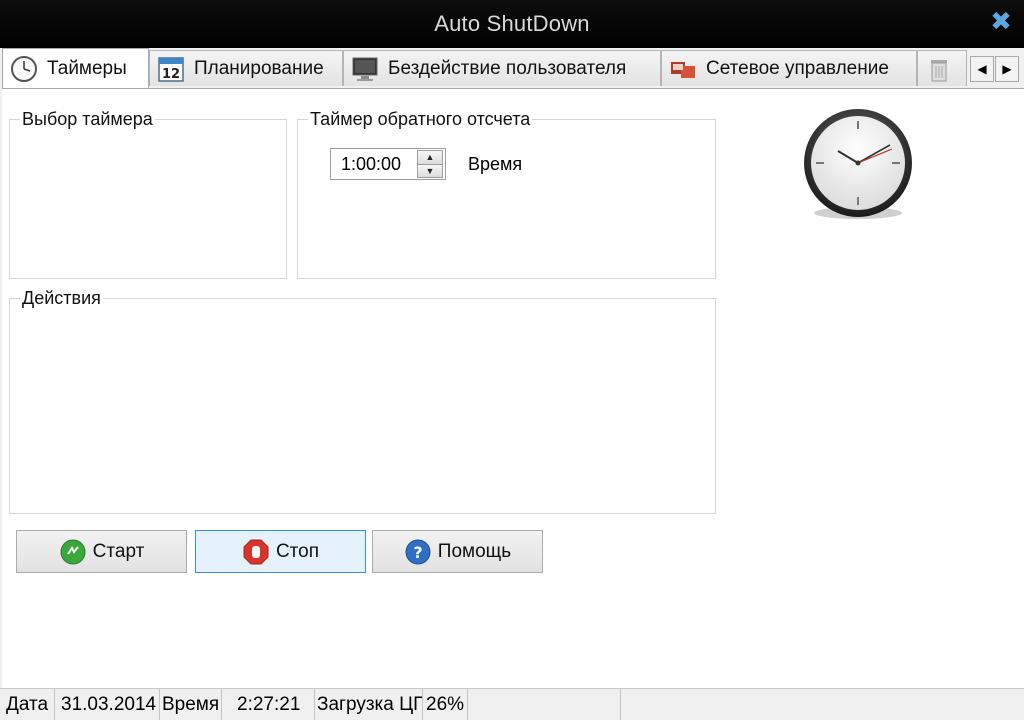 This screenshot has width=1024, height=720. I want to click on help-icon: ?, so click(418, 551).